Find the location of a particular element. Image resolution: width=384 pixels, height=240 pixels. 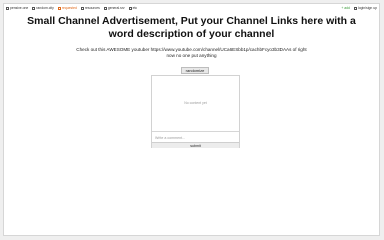

nav-item-label: general.srv is located at coordinates (116, 8).